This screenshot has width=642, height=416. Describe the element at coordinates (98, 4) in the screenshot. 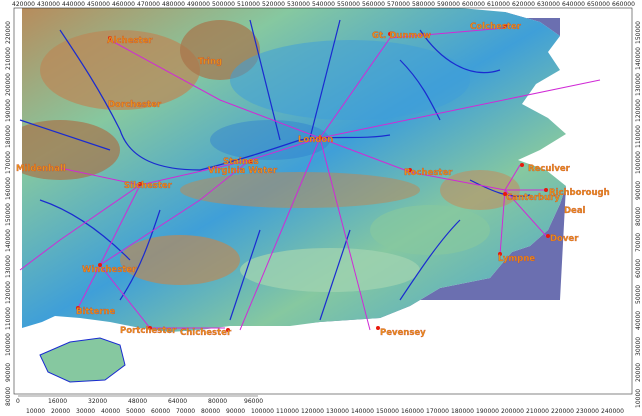

I see `top-tick: 450000` at that location.